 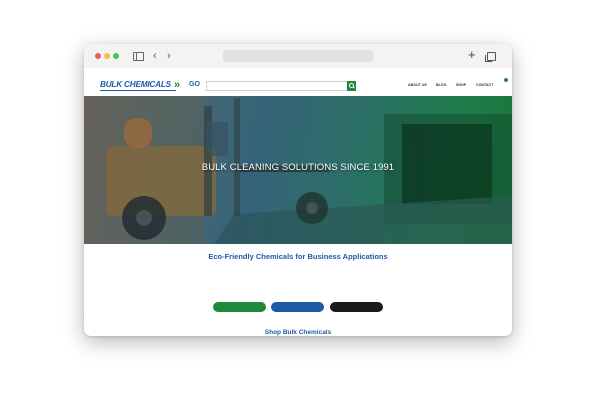 What do you see at coordinates (138, 85) in the screenshot?
I see `logo-wordmark: BULK CHEMICALS` at bounding box center [138, 85].